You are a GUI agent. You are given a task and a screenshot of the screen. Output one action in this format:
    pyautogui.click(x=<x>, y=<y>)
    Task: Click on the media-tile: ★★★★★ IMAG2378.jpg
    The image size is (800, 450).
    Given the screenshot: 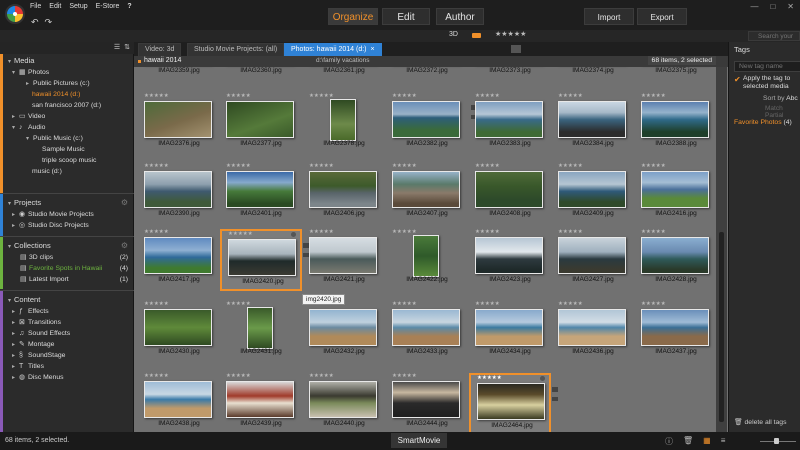 What is the action you would take?
    pyautogui.click(x=344, y=124)
    